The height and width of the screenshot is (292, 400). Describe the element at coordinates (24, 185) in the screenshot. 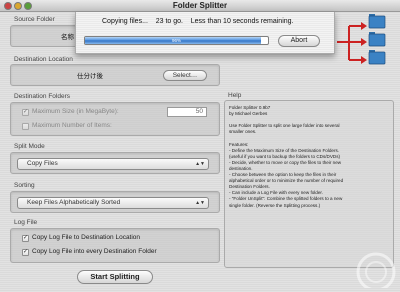

I see `sorting-label: Sorting` at that location.